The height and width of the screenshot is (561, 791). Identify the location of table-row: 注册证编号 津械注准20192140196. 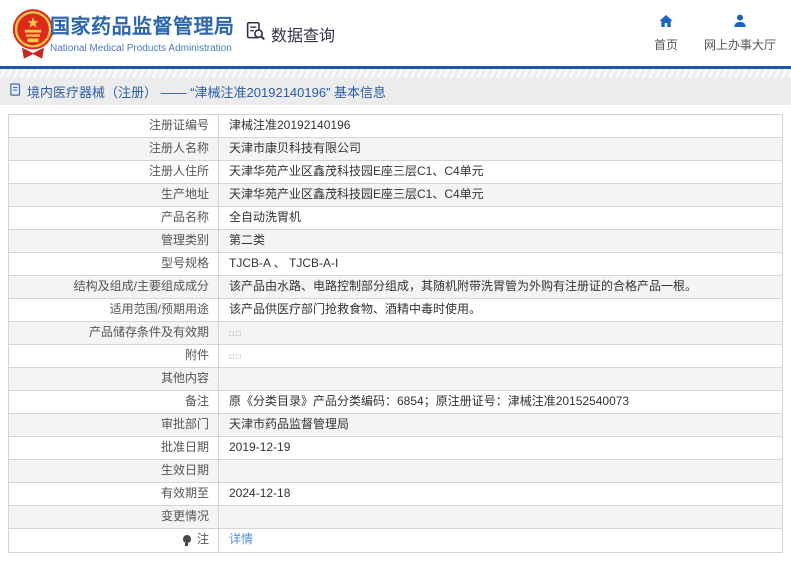
(395, 126).